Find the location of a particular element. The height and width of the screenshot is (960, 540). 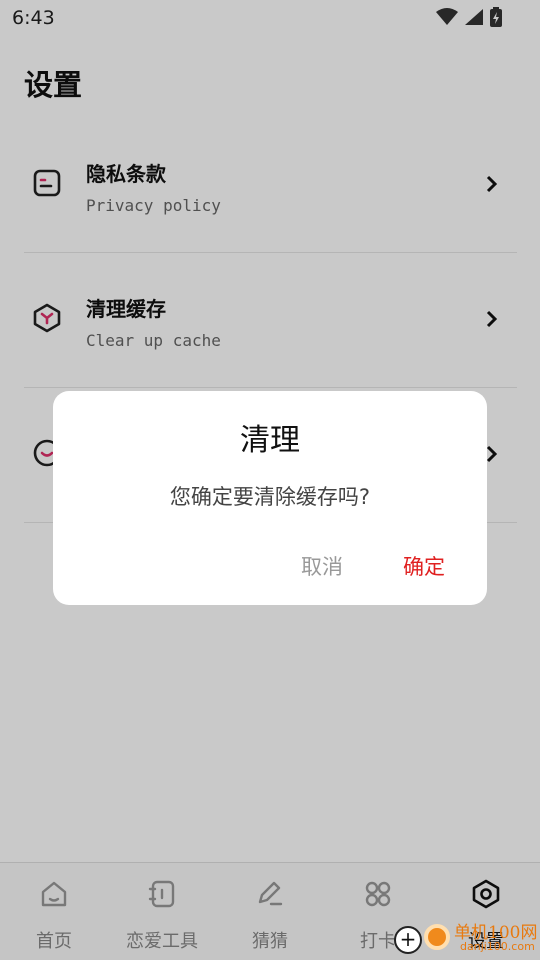

dialog-message: 您确定要清除缓存吗? is located at coordinates (270, 497).